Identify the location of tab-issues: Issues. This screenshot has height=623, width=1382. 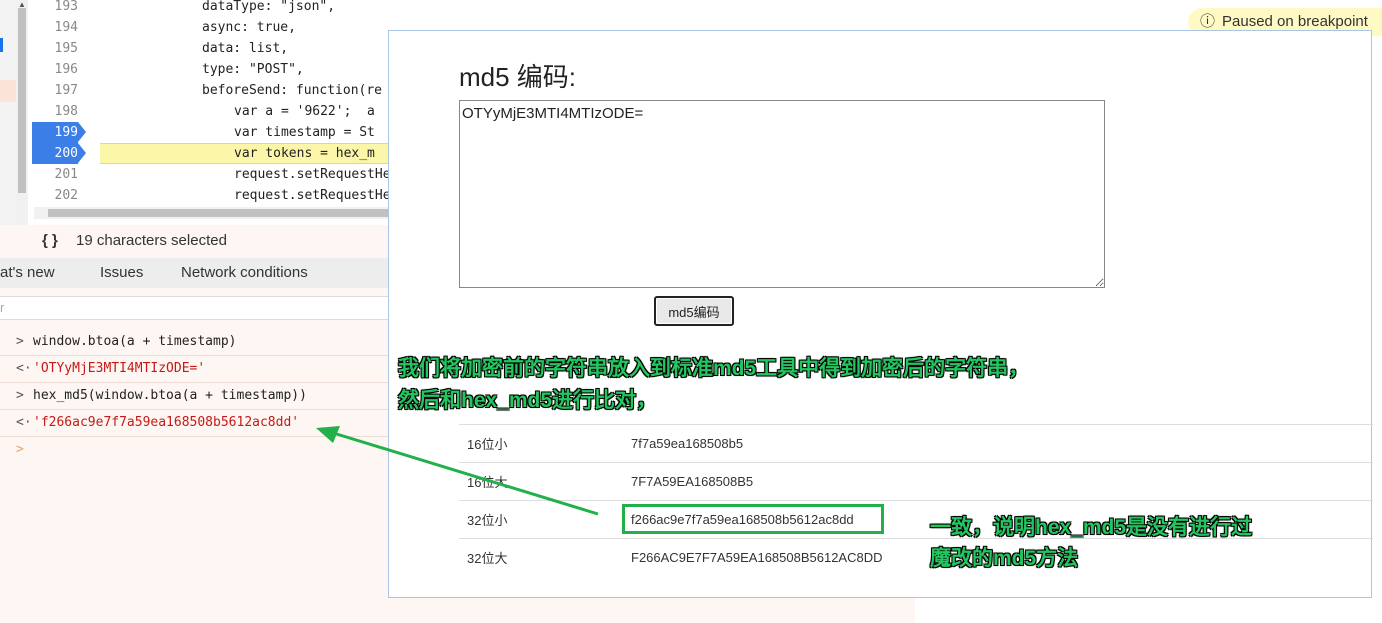
(121, 272).